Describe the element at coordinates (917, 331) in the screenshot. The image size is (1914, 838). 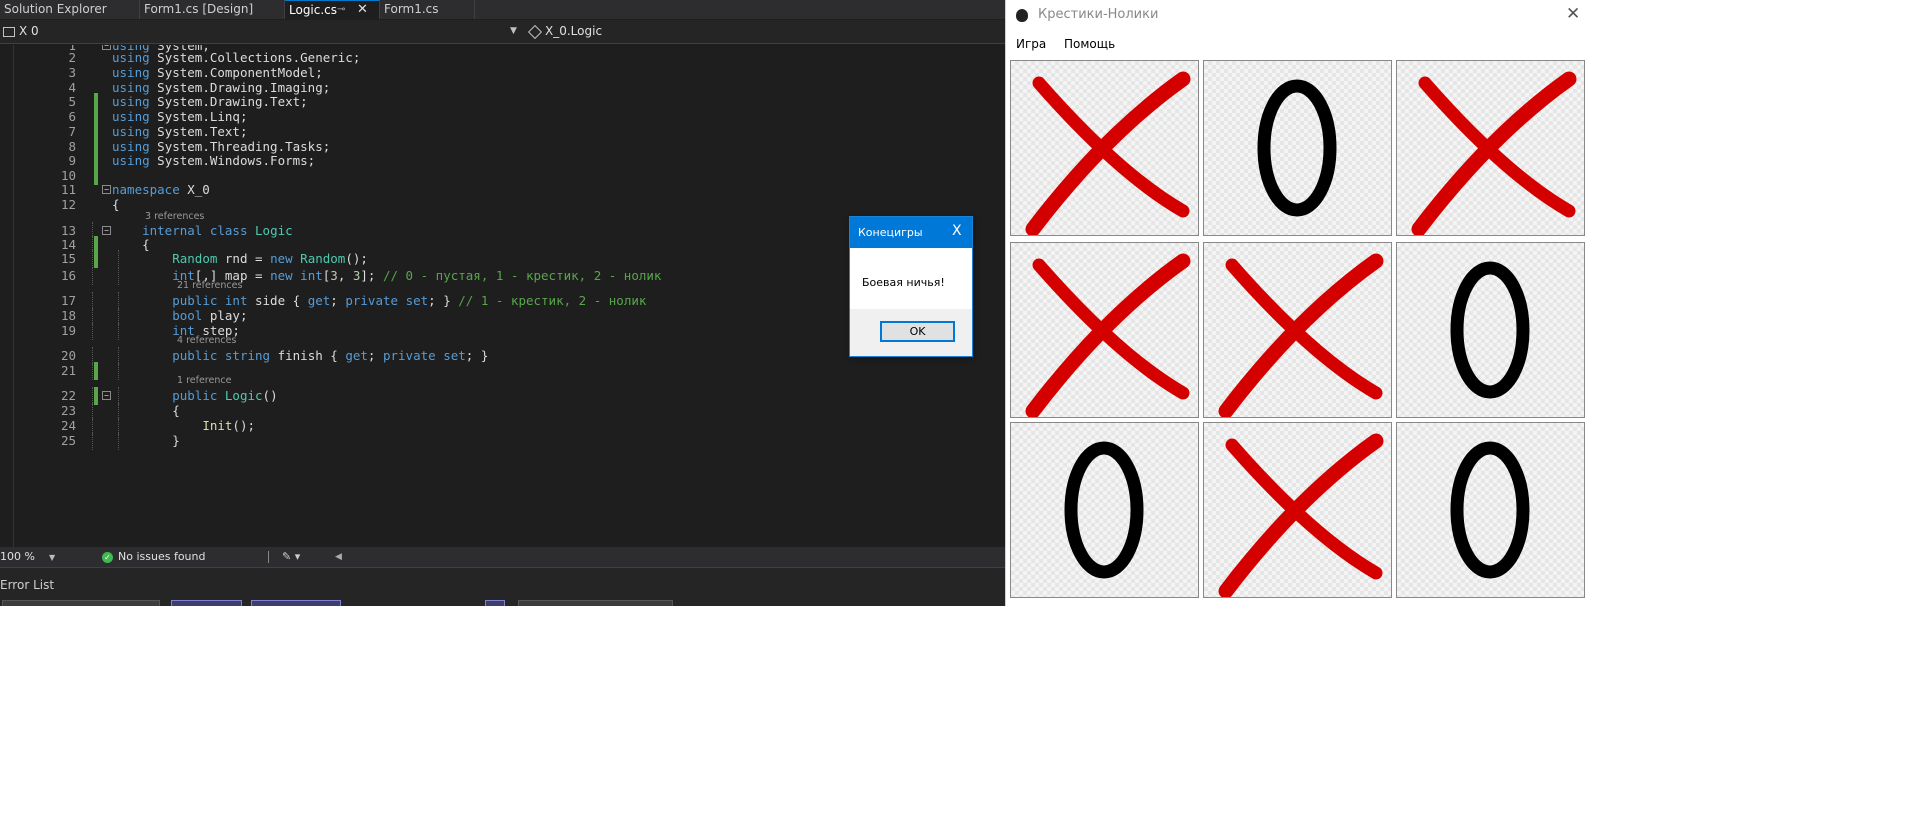
I see `ok-button: OK` at that location.